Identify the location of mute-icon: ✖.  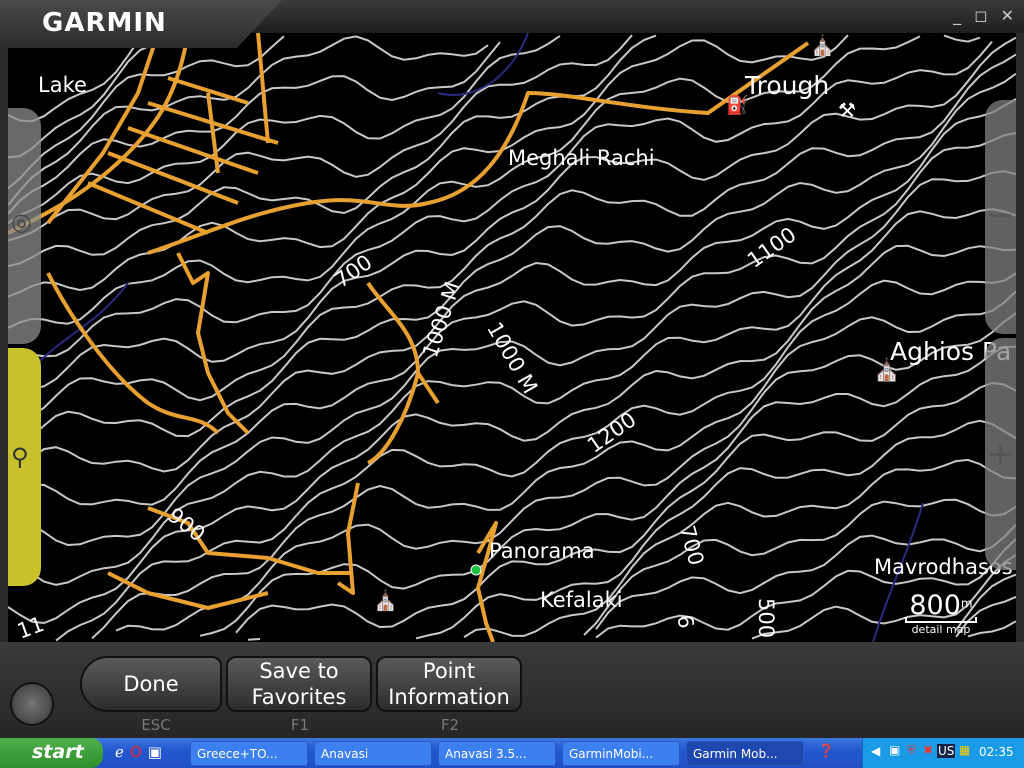
(928, 750).